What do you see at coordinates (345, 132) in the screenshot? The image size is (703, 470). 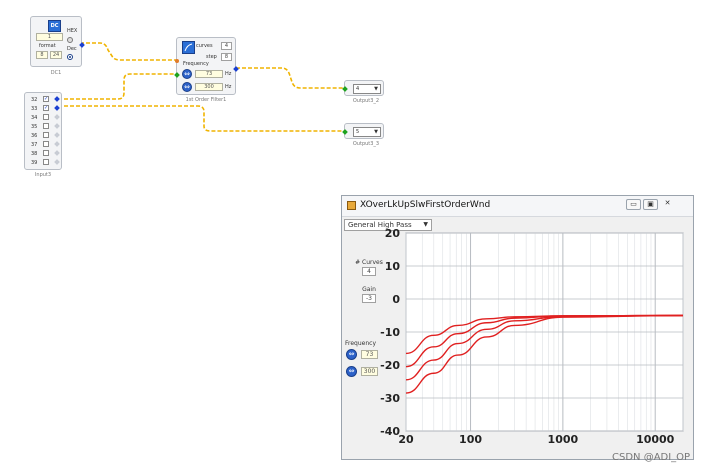 I see `output3-input-pin` at bounding box center [345, 132].